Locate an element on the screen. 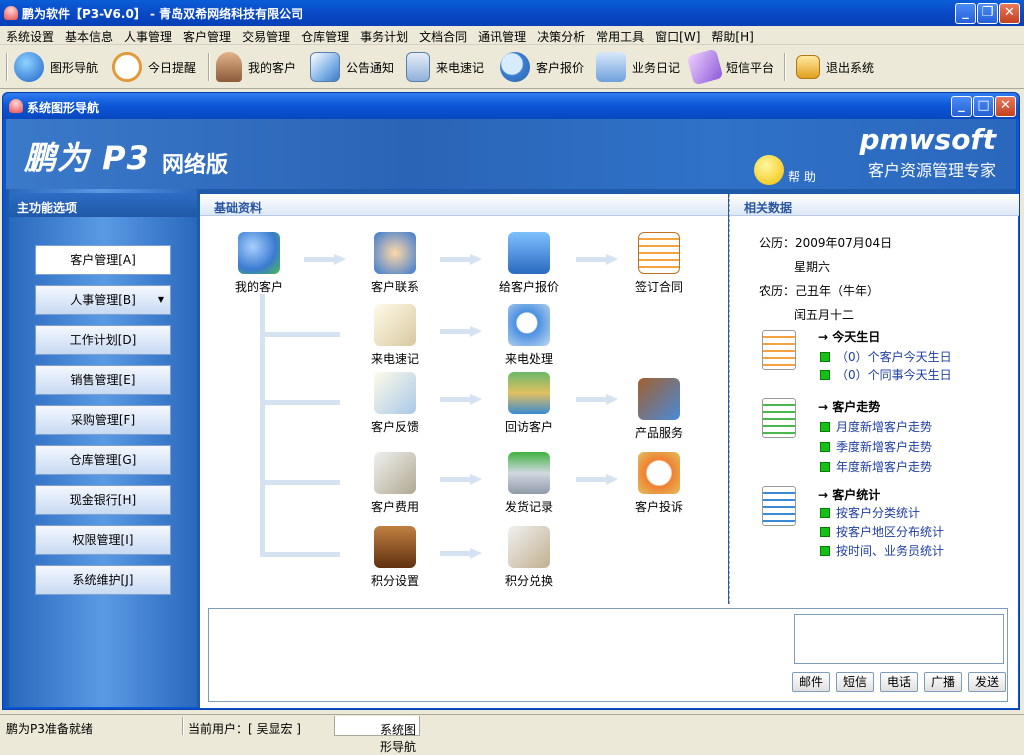 The width and height of the screenshot is (1024, 755). nav-window-title-bar: 系统图形导航 _ □ ✕ is located at coordinates (511, 106).